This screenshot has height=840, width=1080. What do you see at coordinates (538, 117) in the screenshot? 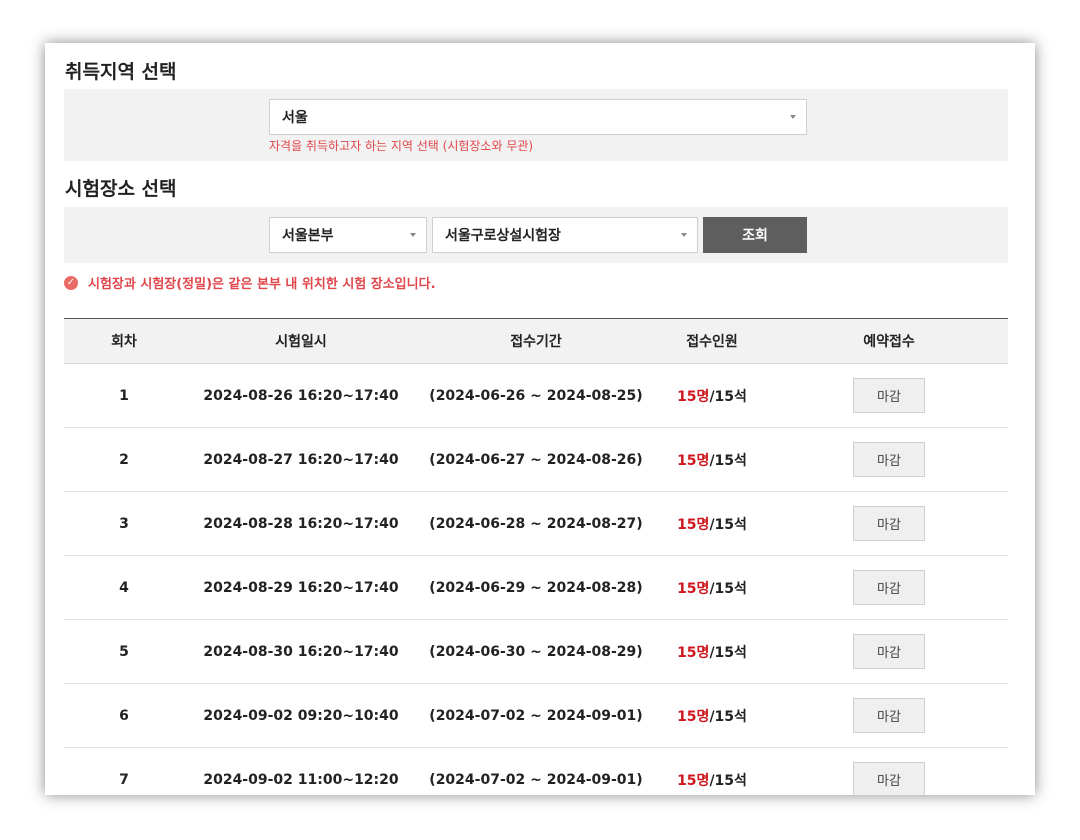
I see `region-select: 서울` at bounding box center [538, 117].